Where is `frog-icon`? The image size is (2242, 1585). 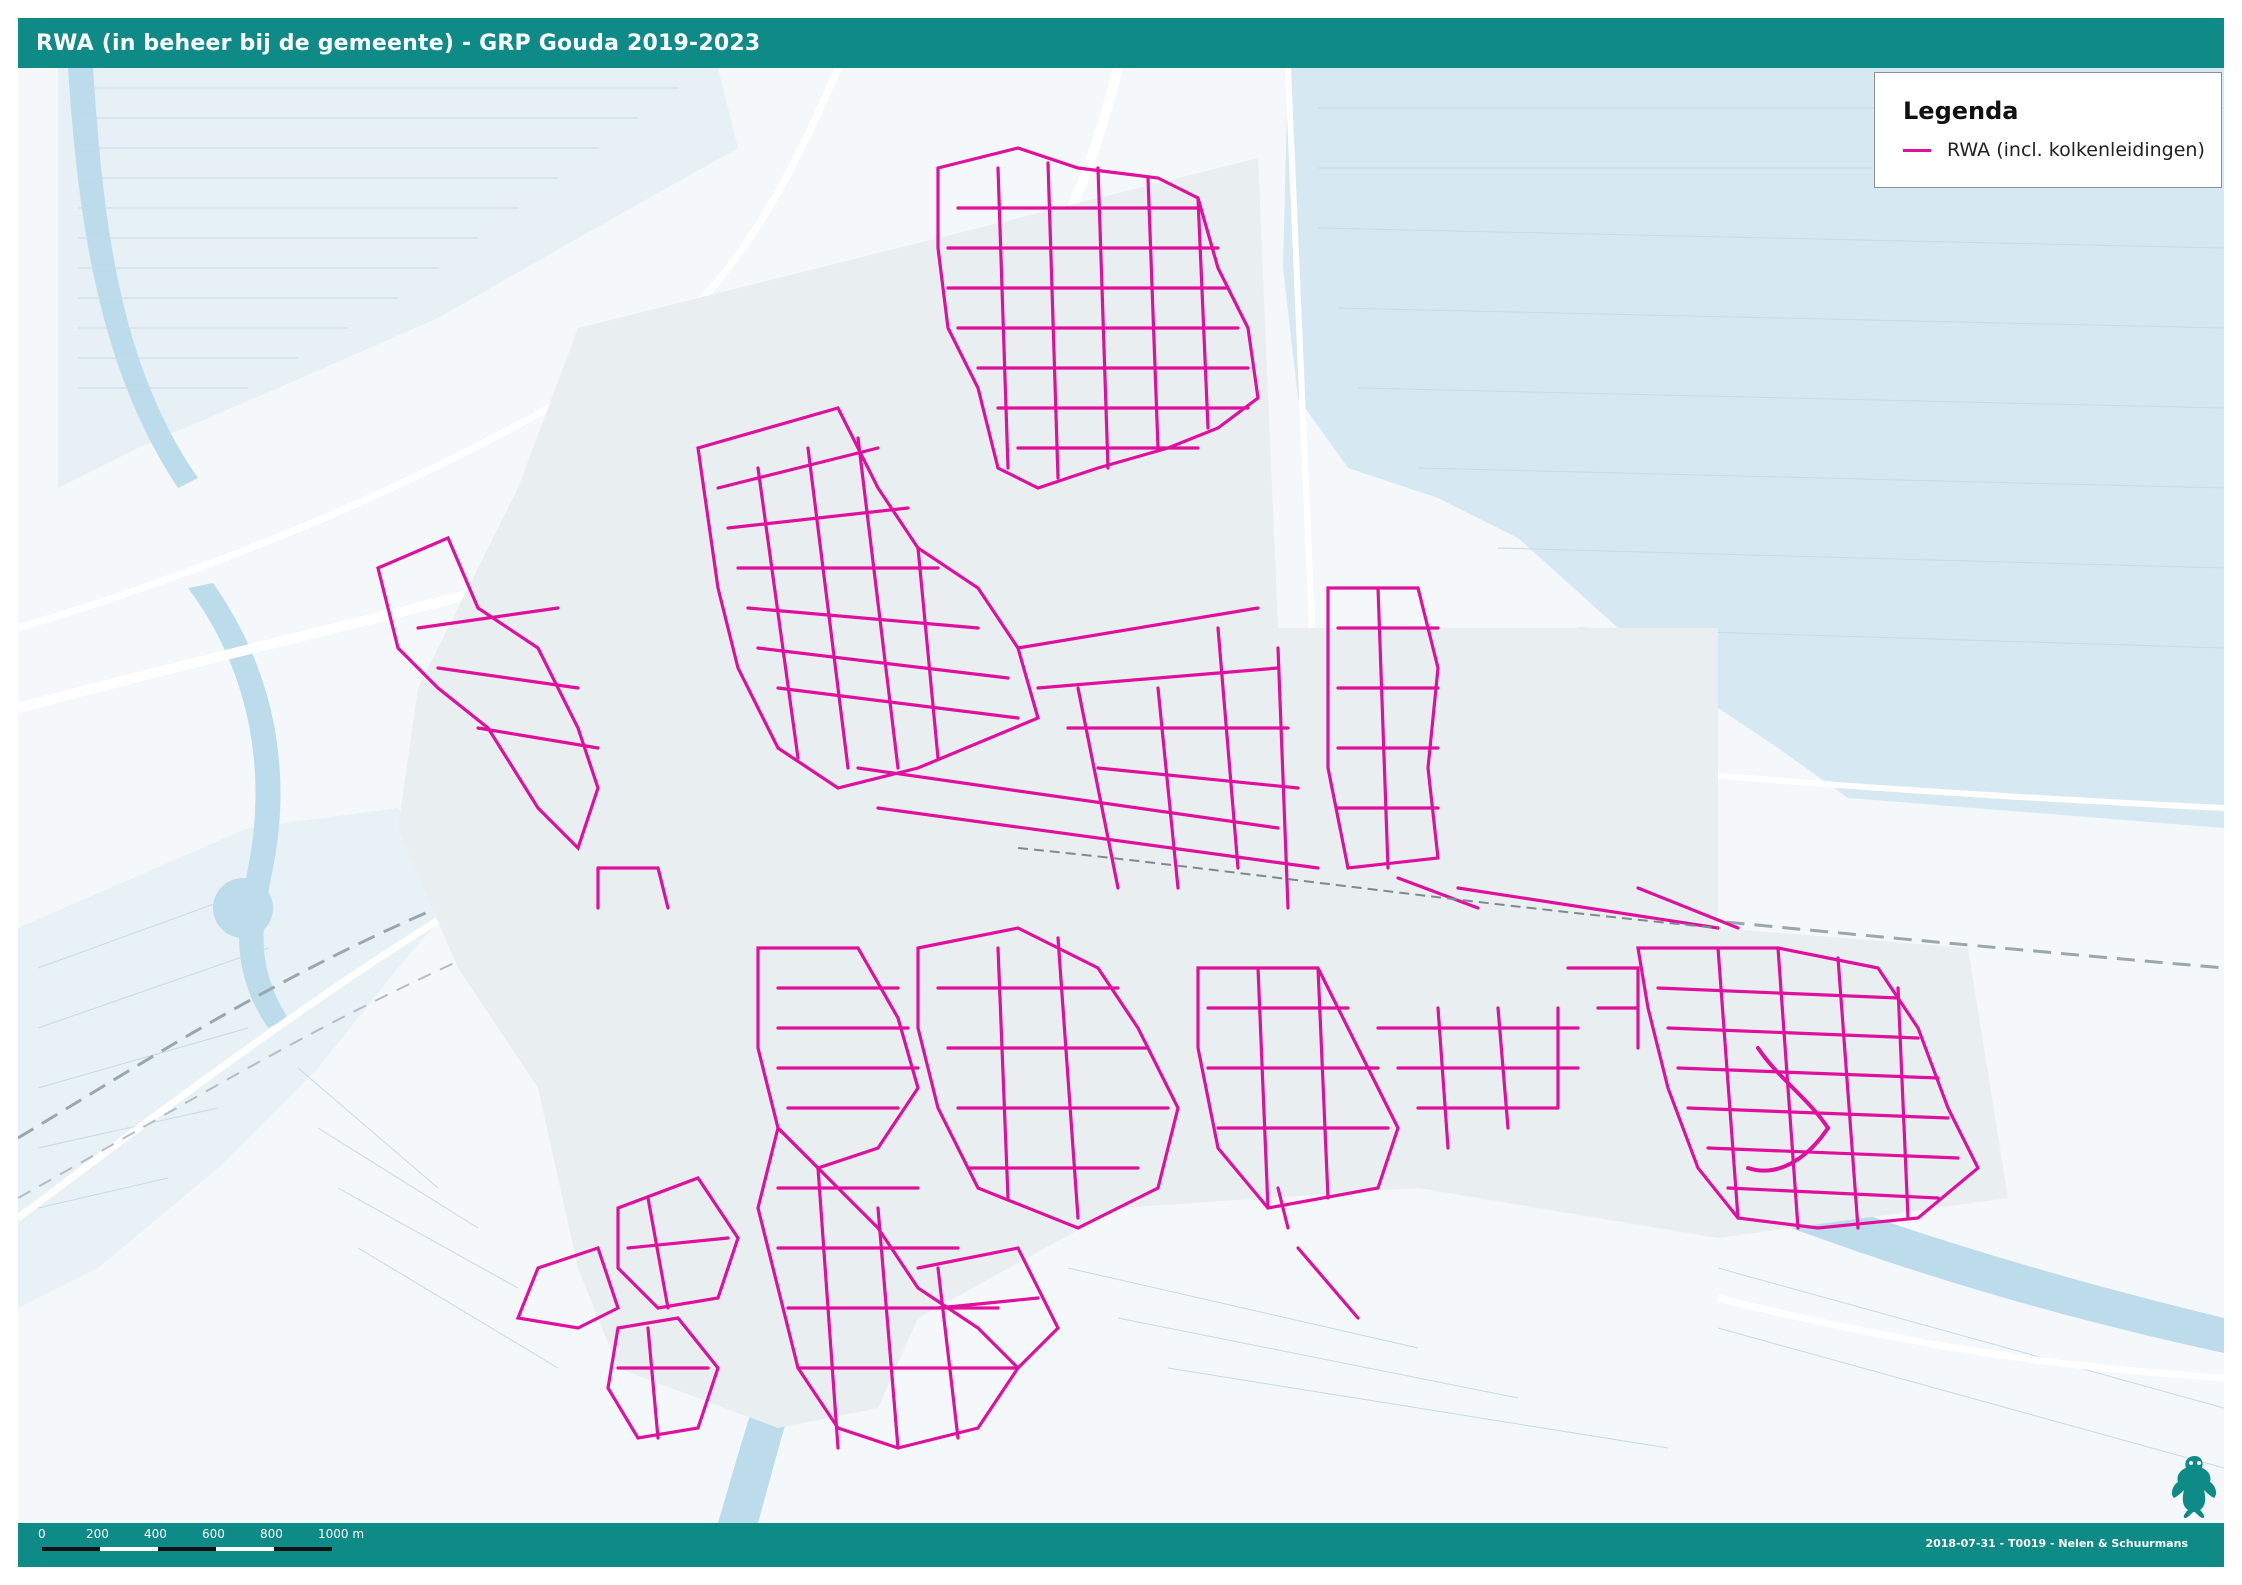
frog-icon is located at coordinates (2194, 1487).